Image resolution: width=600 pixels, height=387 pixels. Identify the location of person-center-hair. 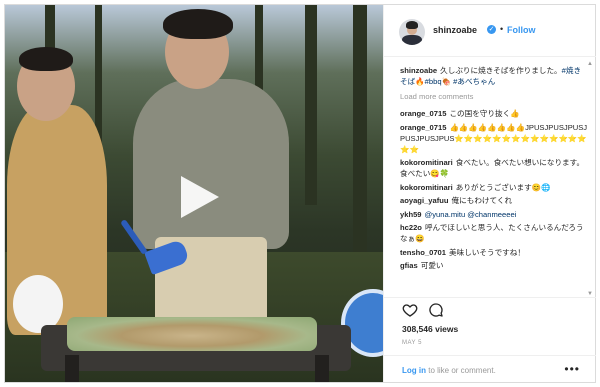
(198, 24).